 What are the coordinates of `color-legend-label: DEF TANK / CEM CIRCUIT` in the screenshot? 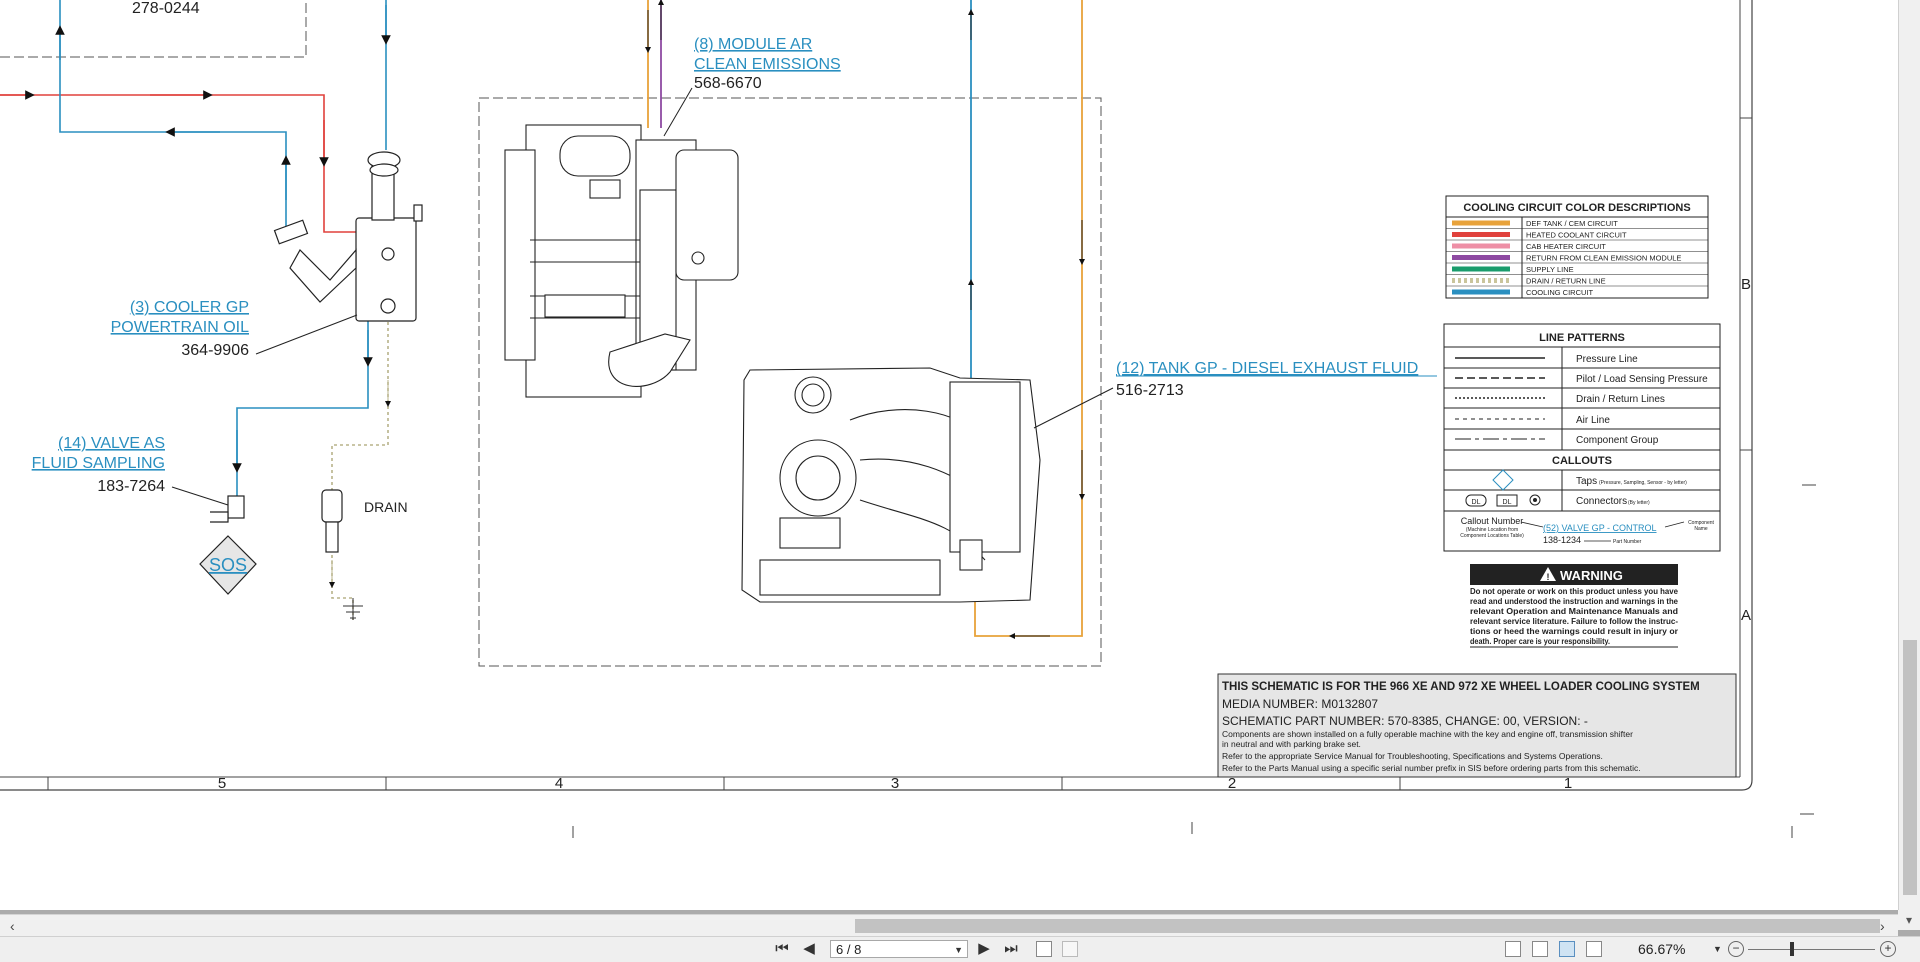 It's located at (1572, 223).